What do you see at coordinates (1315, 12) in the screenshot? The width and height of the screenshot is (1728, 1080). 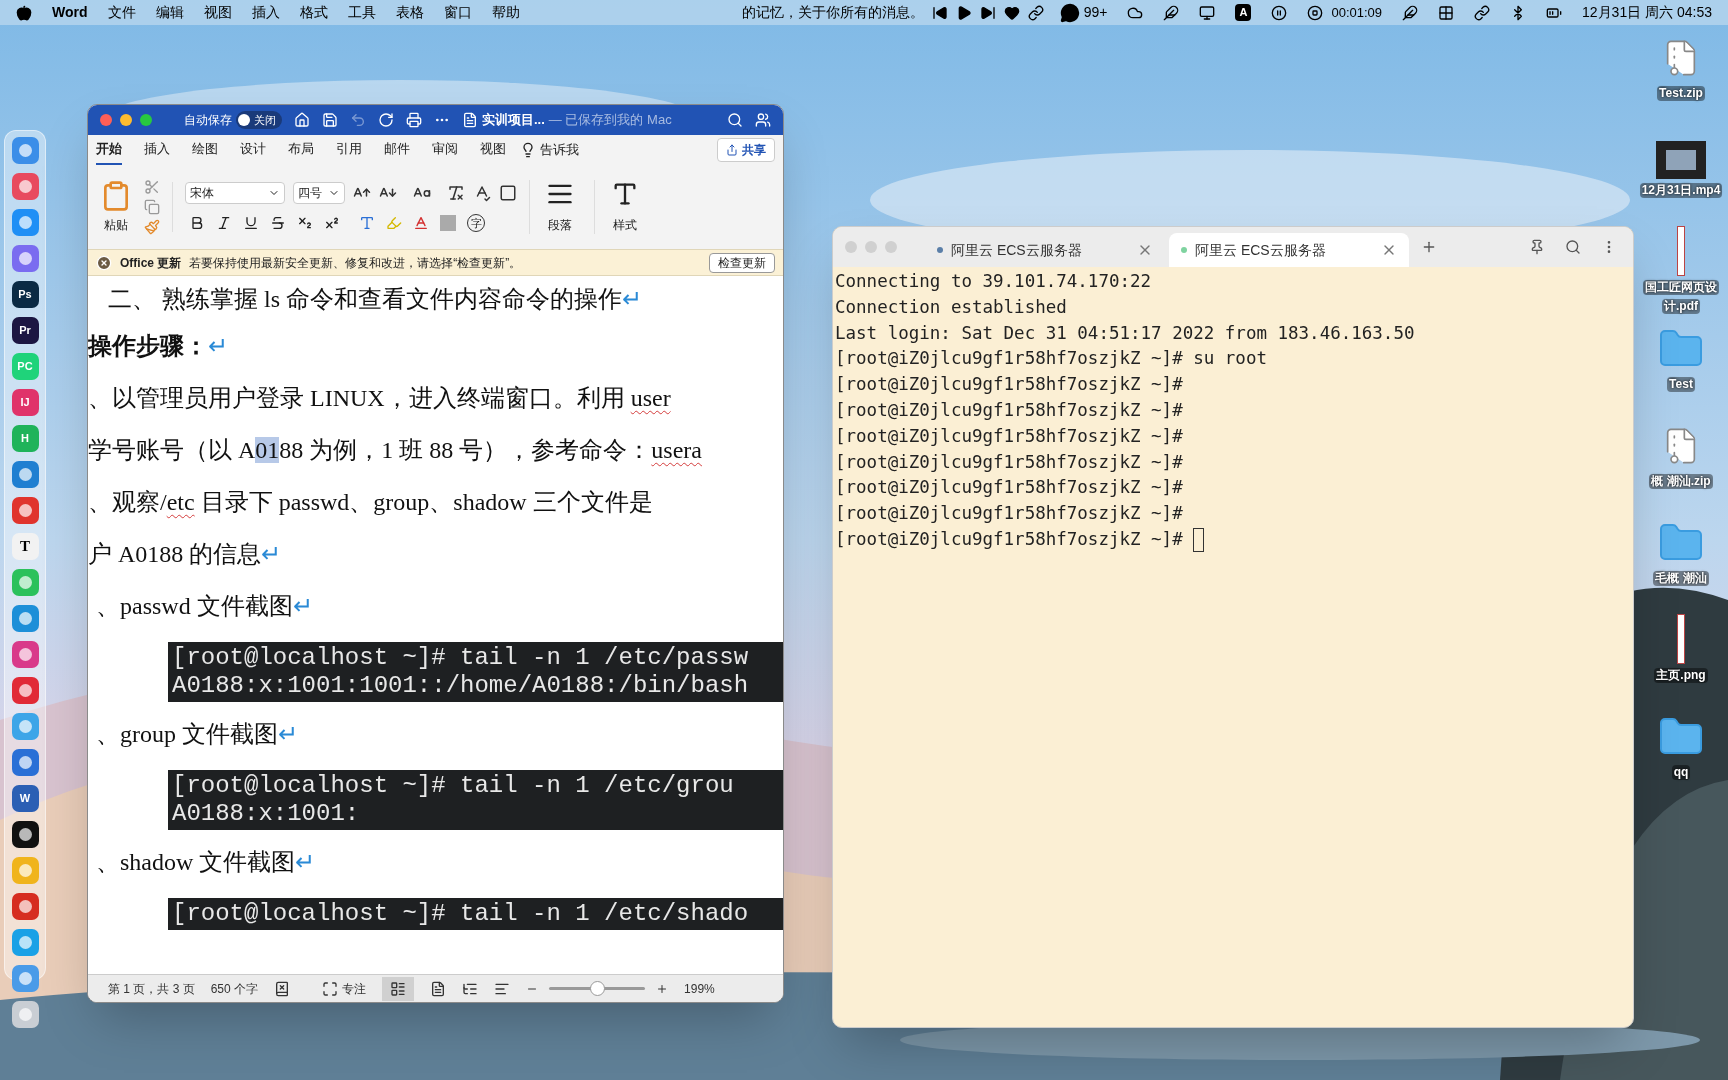 I see `stop-icon` at bounding box center [1315, 12].